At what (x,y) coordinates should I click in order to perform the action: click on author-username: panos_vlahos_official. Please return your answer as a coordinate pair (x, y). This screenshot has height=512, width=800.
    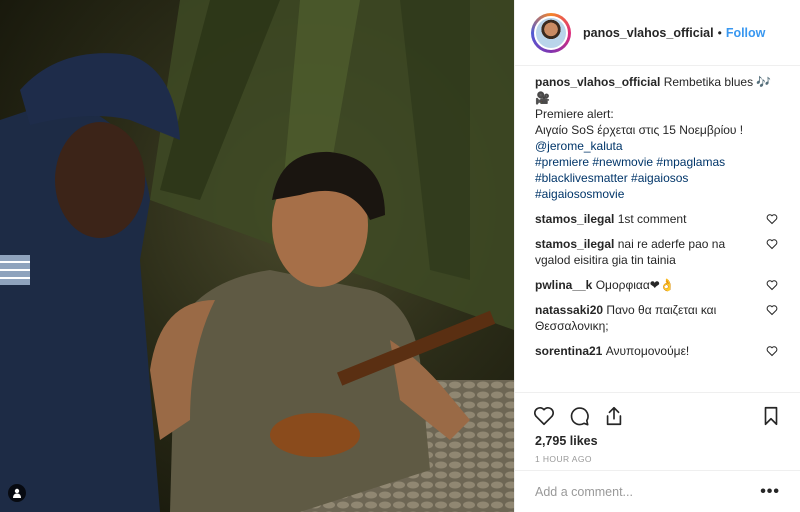
    Looking at the image, I should click on (648, 33).